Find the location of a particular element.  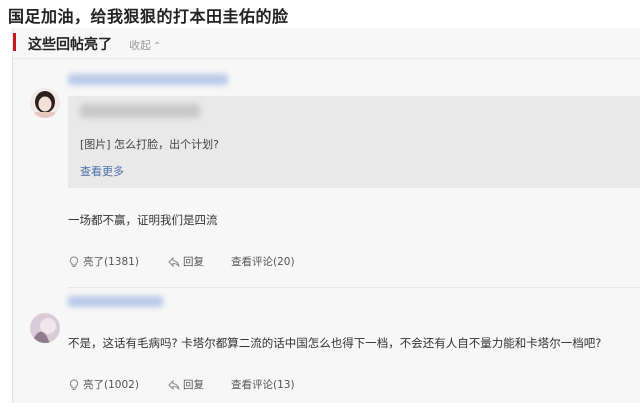

page-title: 国足加油，给我狠狠的打本田圭佑的脸 is located at coordinates (148, 16).